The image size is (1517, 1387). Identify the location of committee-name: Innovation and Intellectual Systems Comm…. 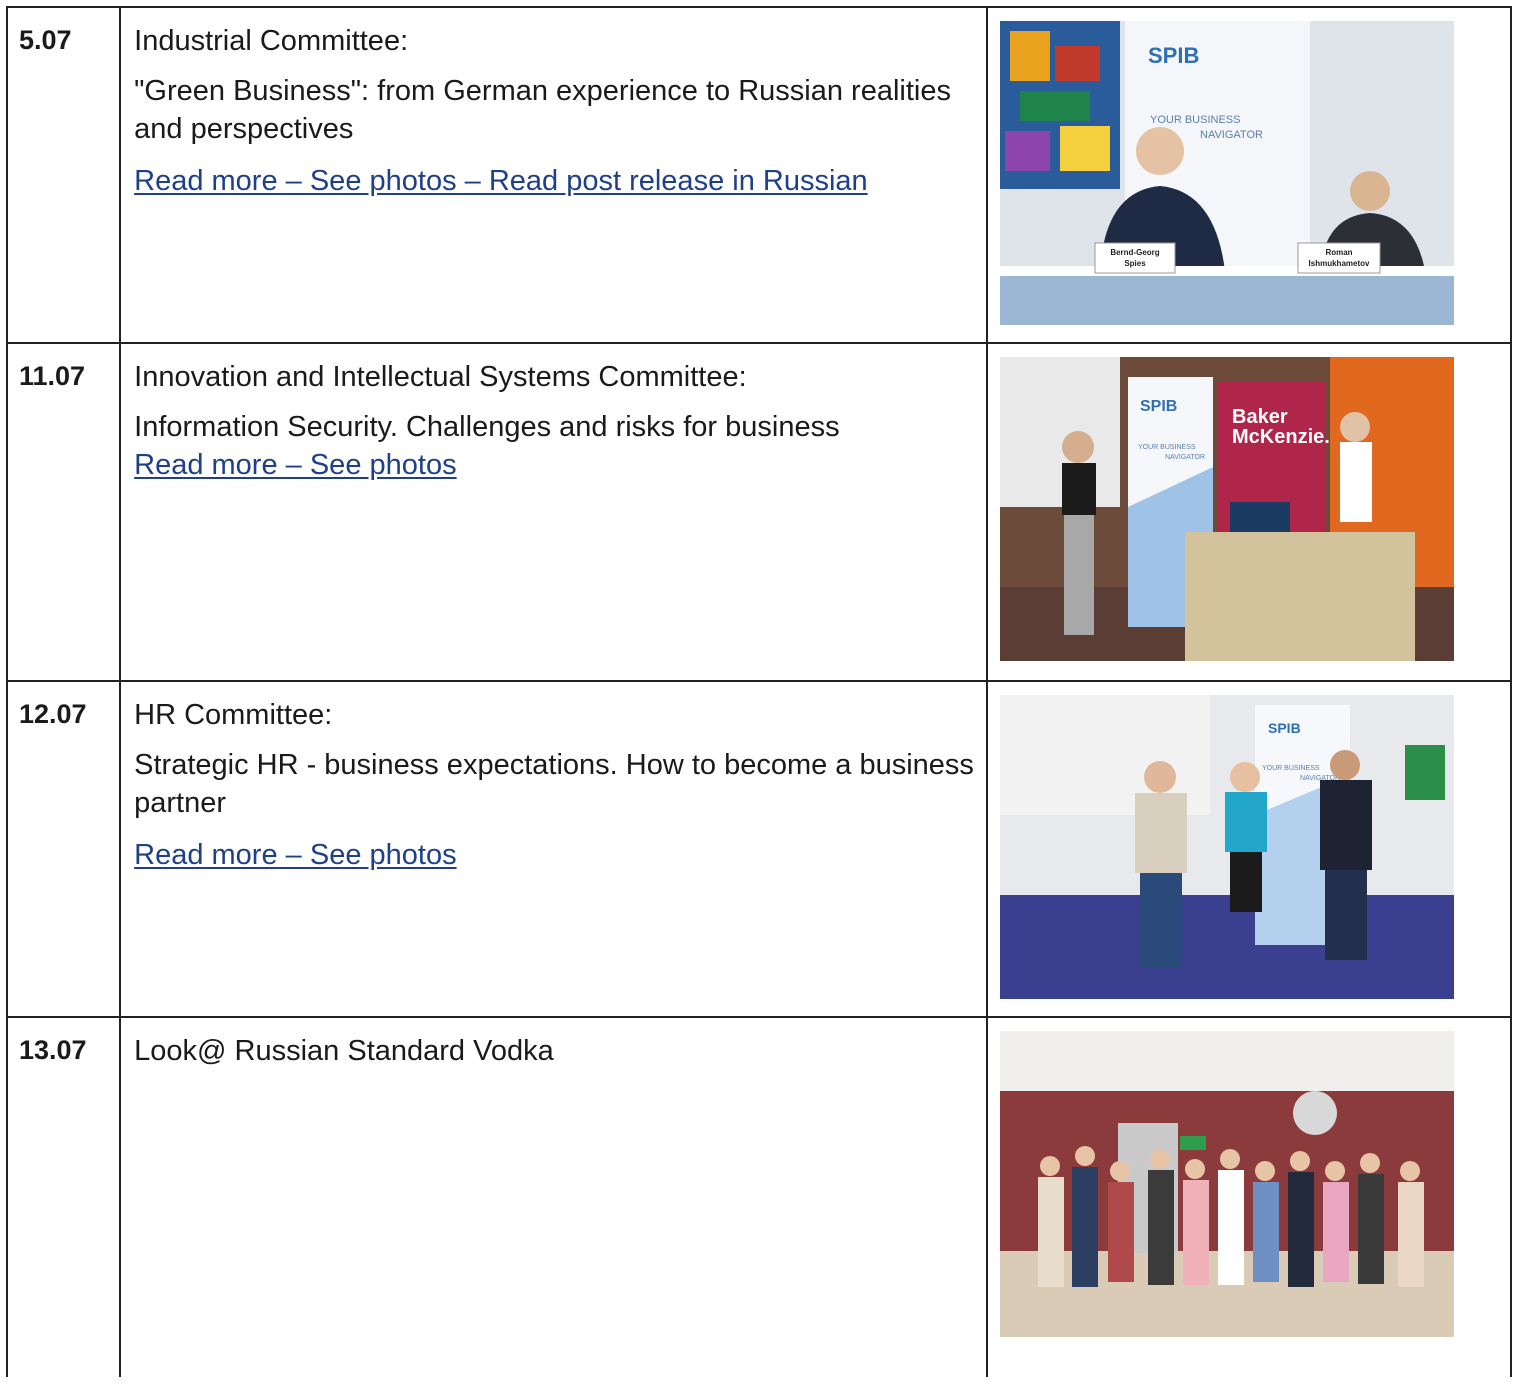
(440, 377).